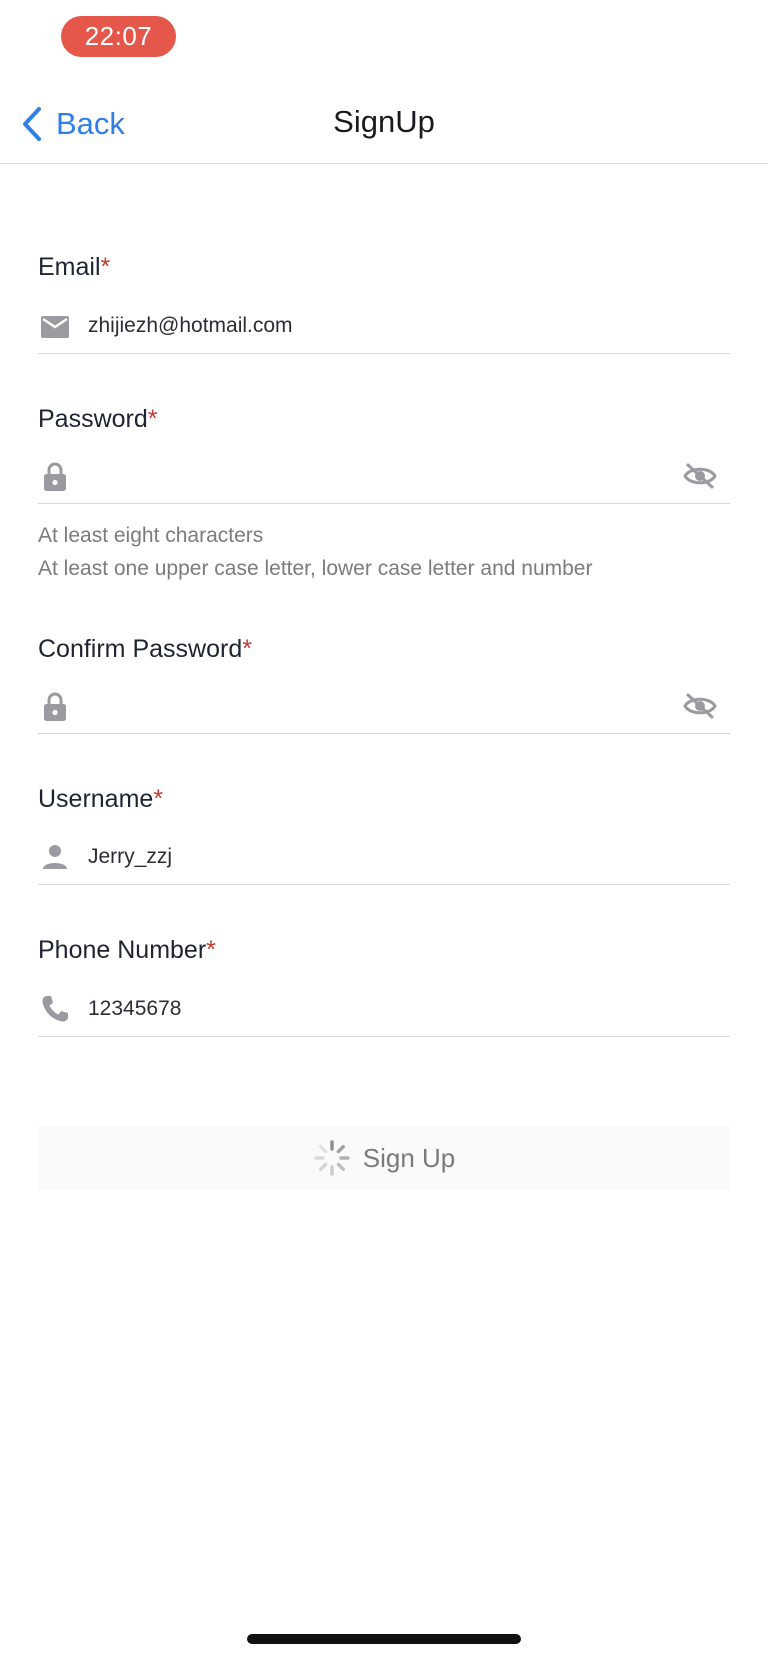 Image resolution: width=768 pixels, height=1658 pixels. I want to click on username-label: Username, so click(96, 799).